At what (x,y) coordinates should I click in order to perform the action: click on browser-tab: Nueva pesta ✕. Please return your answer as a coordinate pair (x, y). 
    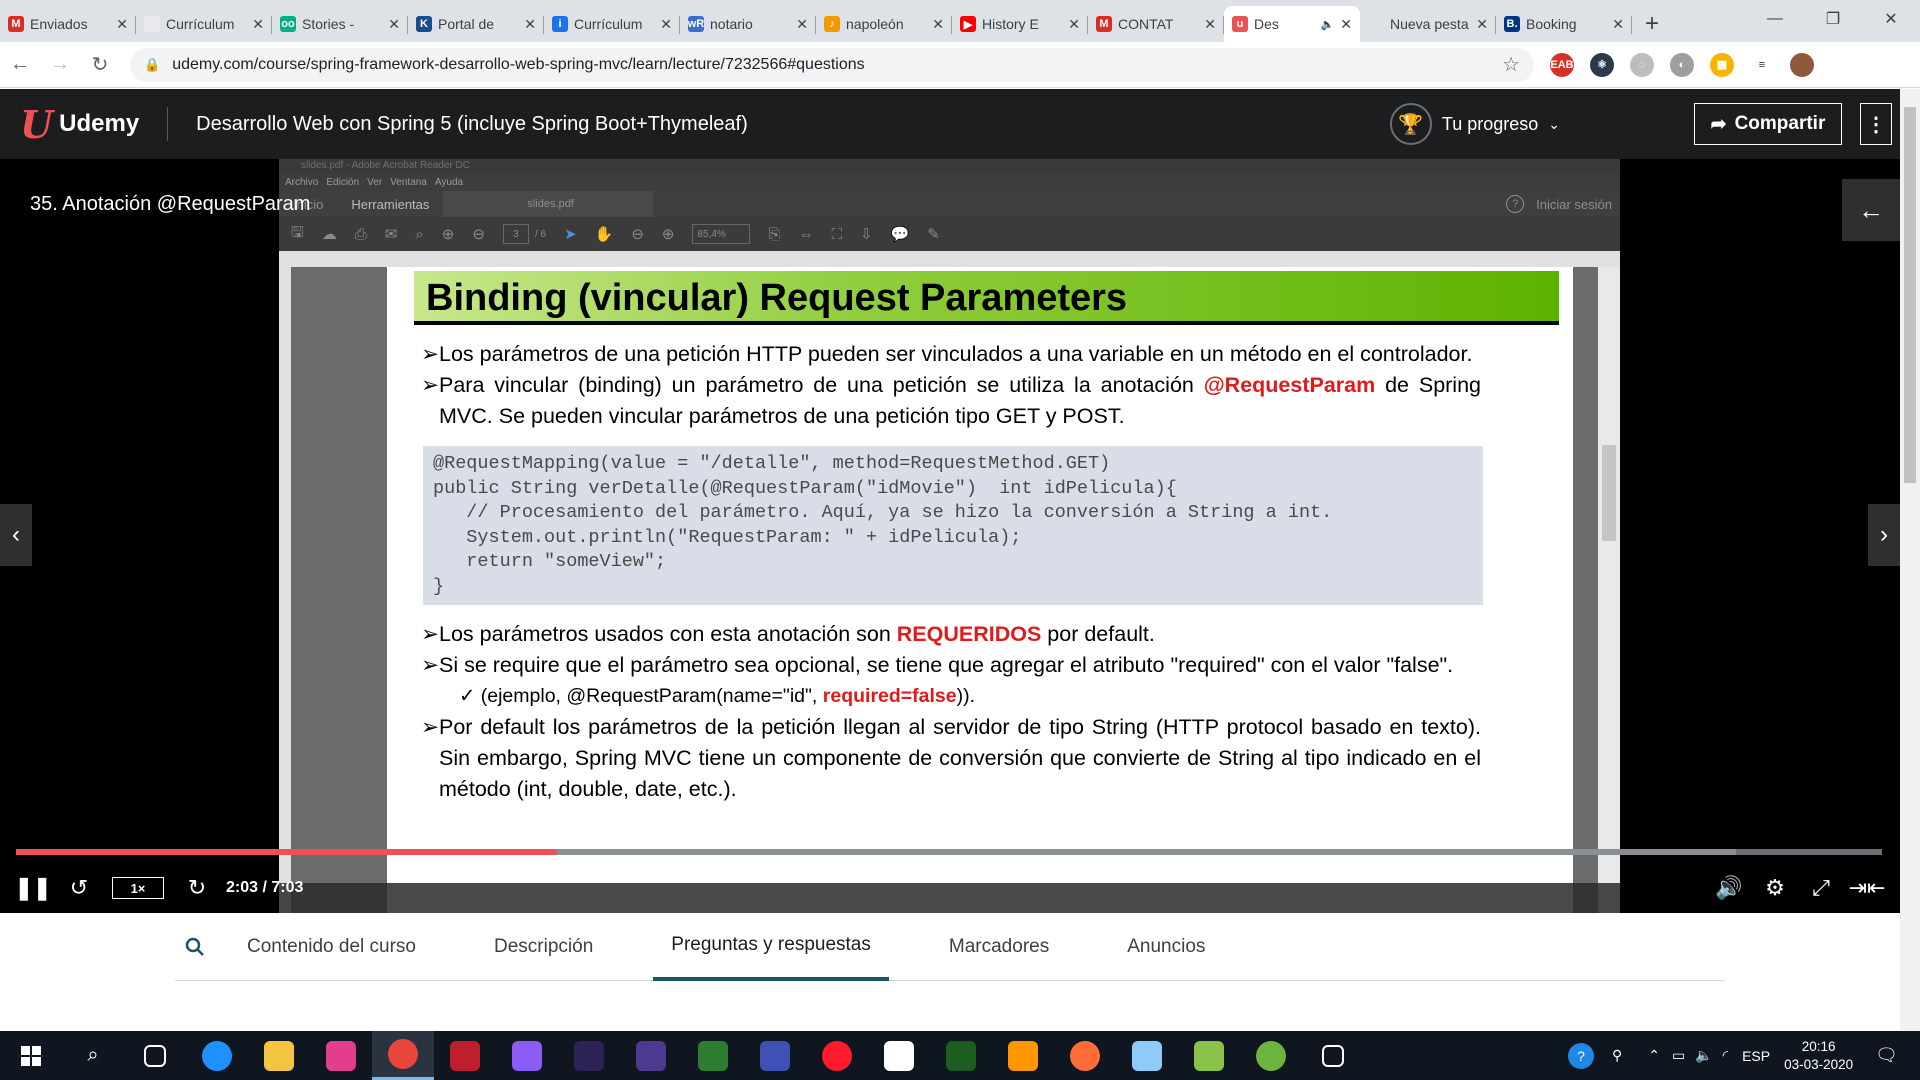
    Looking at the image, I should click on (1428, 24).